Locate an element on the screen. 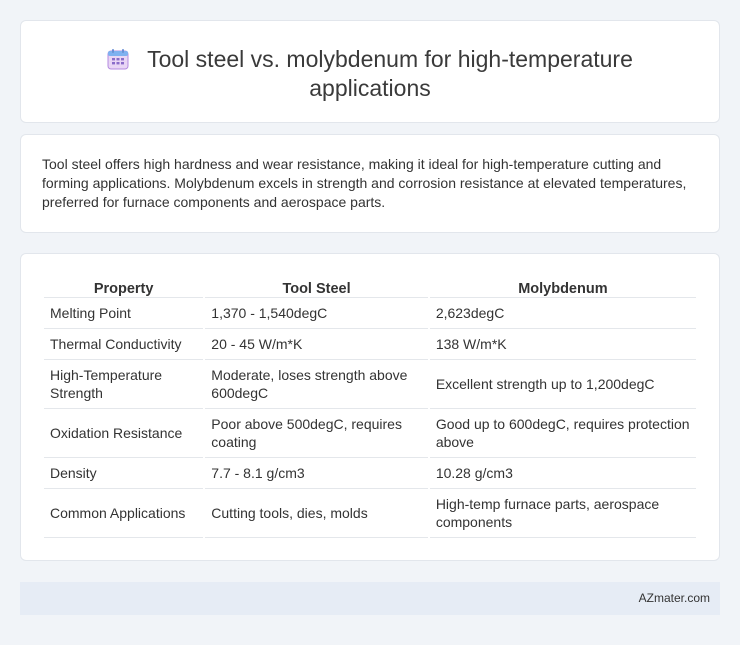 The height and width of the screenshot is (645, 740). header-molybdenum: Molybdenum is located at coordinates (562, 286).